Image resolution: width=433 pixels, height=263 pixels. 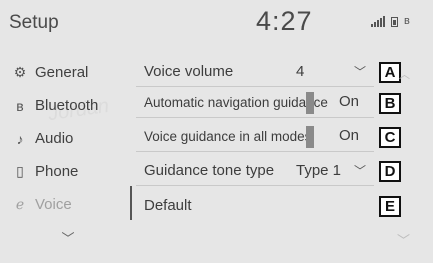 I want to click on guidance-tone-value: Type 1, so click(x=319, y=170).